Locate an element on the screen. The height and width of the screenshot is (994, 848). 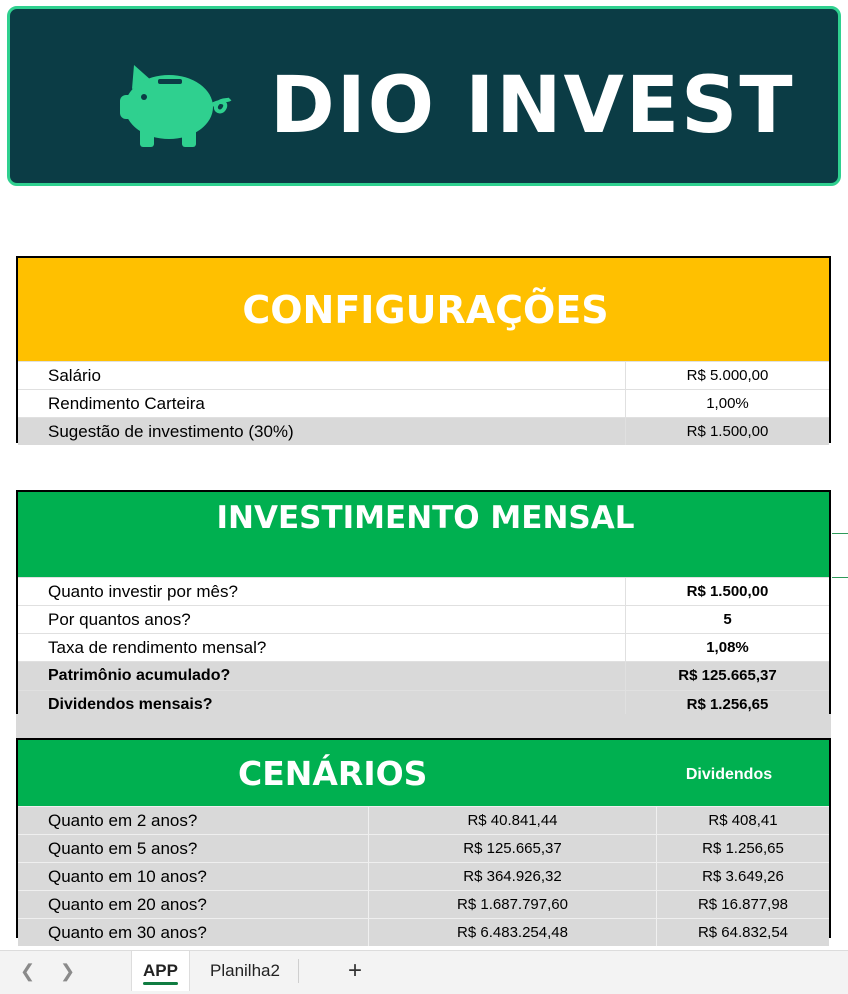
config-title: CONFIGURAÇÕES is located at coordinates (425, 310).